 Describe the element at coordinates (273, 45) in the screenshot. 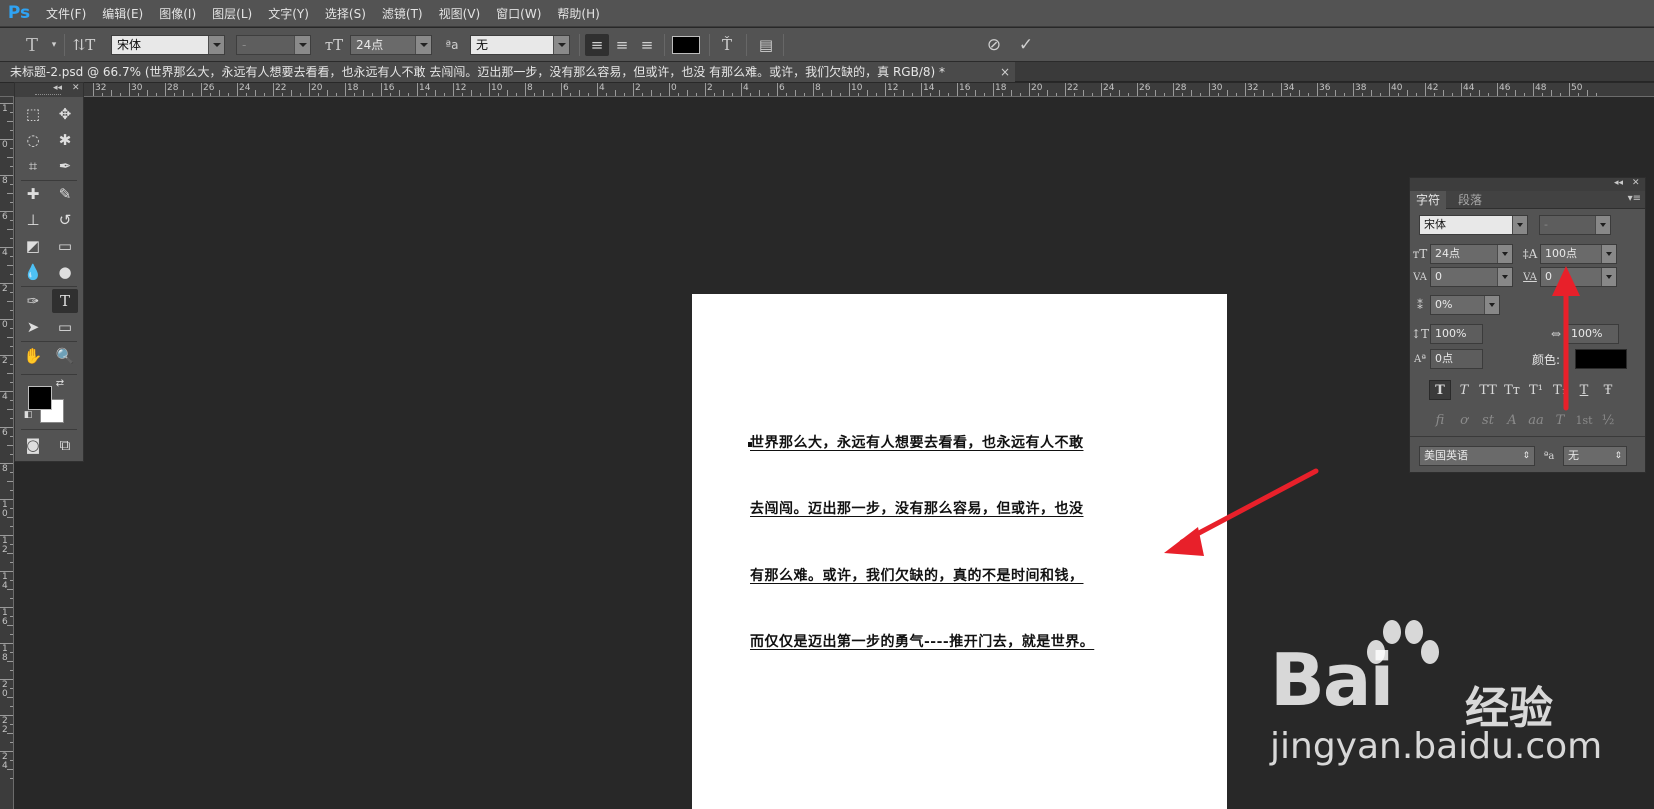

I see `font-style-select: -` at that location.